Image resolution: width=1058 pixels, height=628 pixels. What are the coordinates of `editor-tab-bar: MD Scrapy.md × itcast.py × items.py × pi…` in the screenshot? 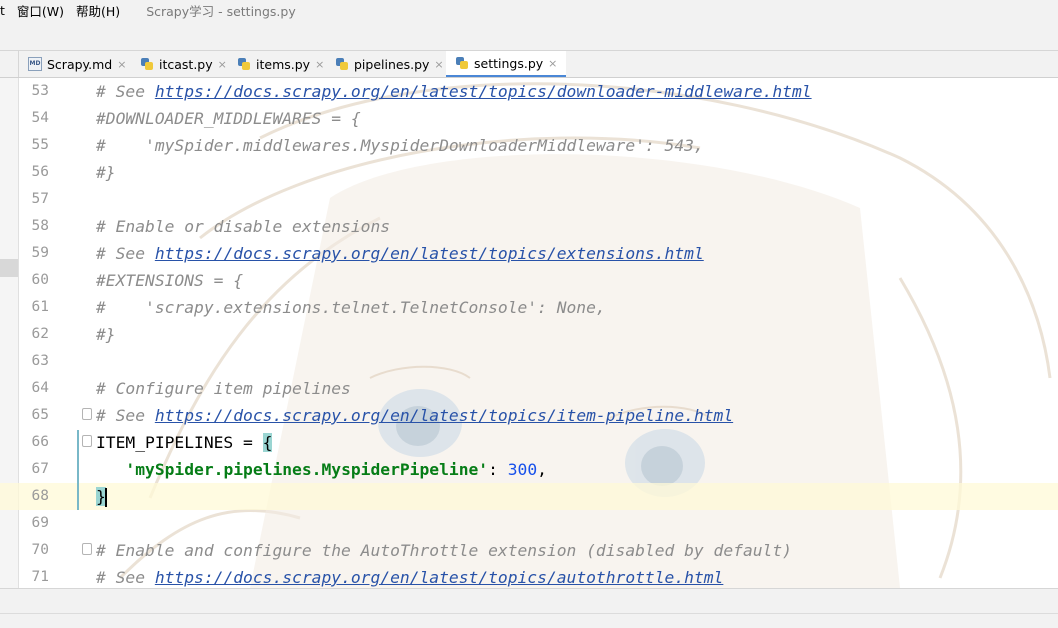 It's located at (529, 64).